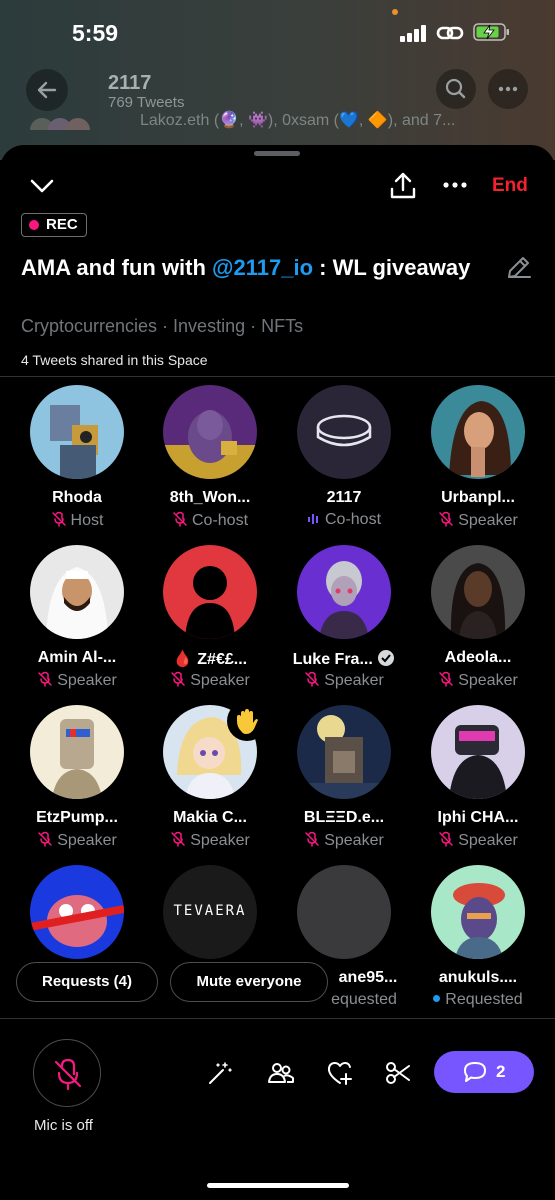 The image size is (555, 1200). What do you see at coordinates (278, 1185) in the screenshot?
I see `home-indicator` at bounding box center [278, 1185].